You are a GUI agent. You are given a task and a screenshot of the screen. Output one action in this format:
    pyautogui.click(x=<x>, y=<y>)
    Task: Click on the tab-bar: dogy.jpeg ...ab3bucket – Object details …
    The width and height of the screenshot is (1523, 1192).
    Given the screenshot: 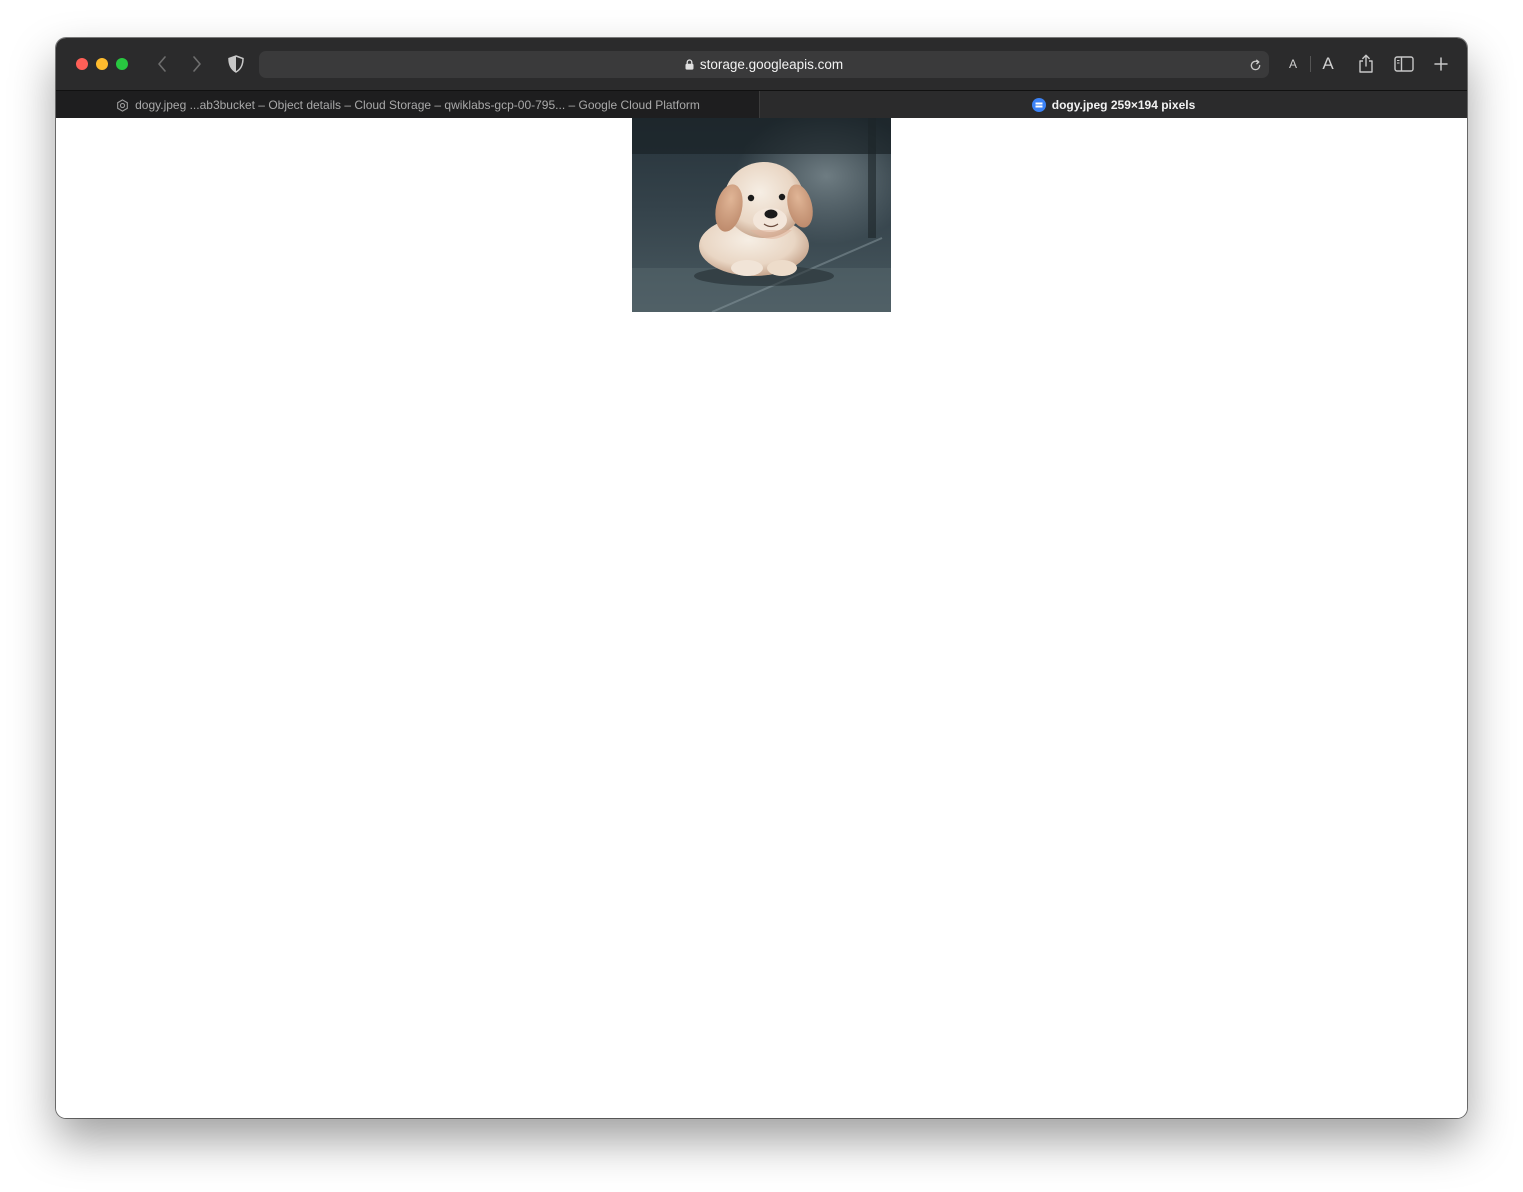 What is the action you would take?
    pyautogui.click(x=761, y=104)
    